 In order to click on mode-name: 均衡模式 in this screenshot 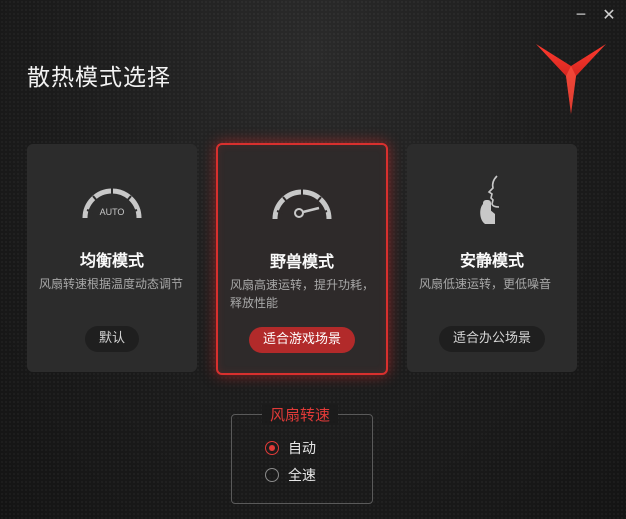, I will do `click(111, 260)`.